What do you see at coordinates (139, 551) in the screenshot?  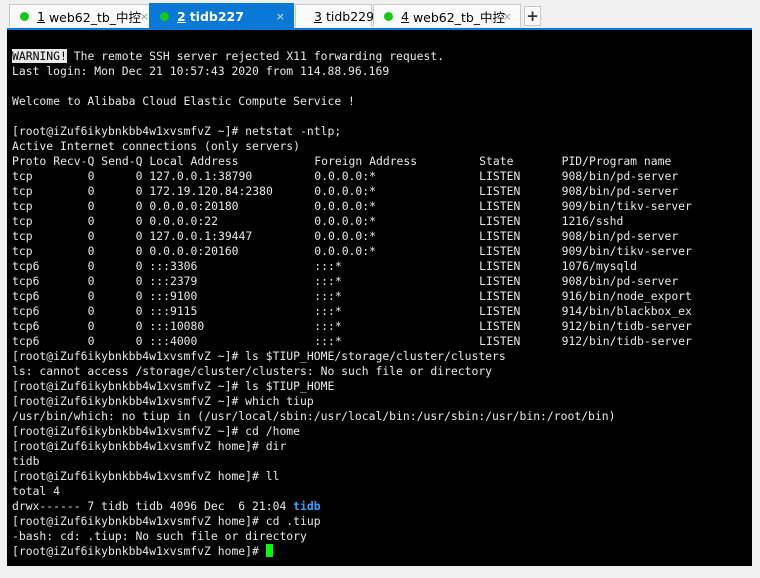 I see `prompt: [root@iZuf6ikybnkbb4w1xvsmfvZ home]#` at bounding box center [139, 551].